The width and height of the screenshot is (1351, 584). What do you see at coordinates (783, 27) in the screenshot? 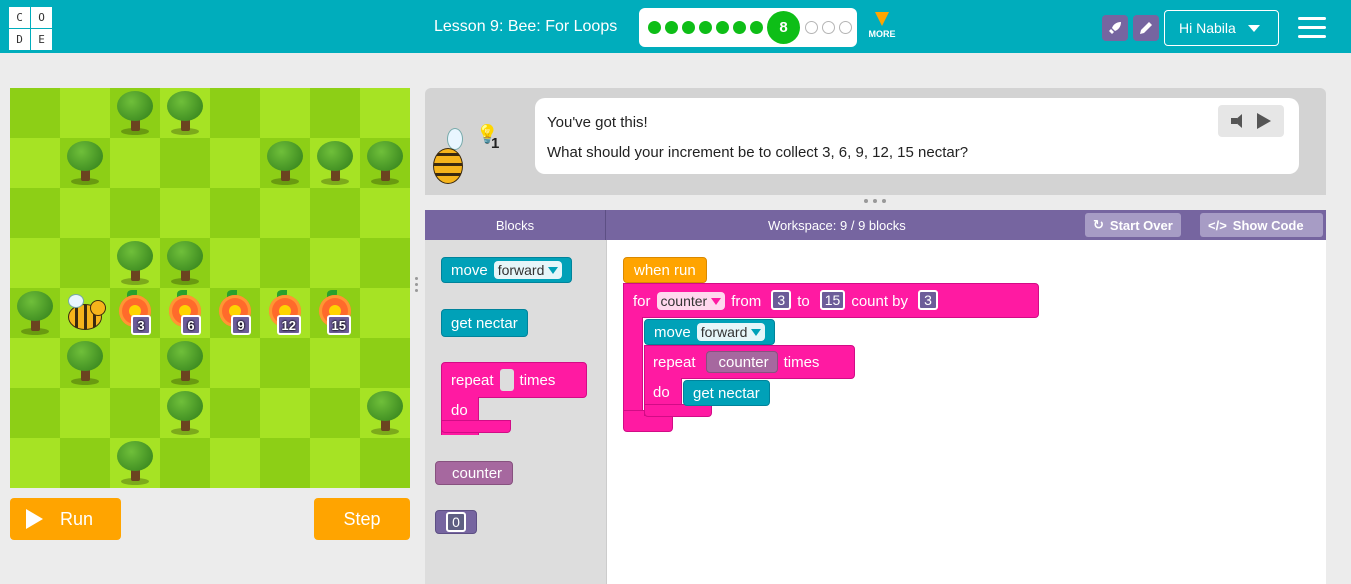
I see `current-level-badge: 8` at bounding box center [783, 27].